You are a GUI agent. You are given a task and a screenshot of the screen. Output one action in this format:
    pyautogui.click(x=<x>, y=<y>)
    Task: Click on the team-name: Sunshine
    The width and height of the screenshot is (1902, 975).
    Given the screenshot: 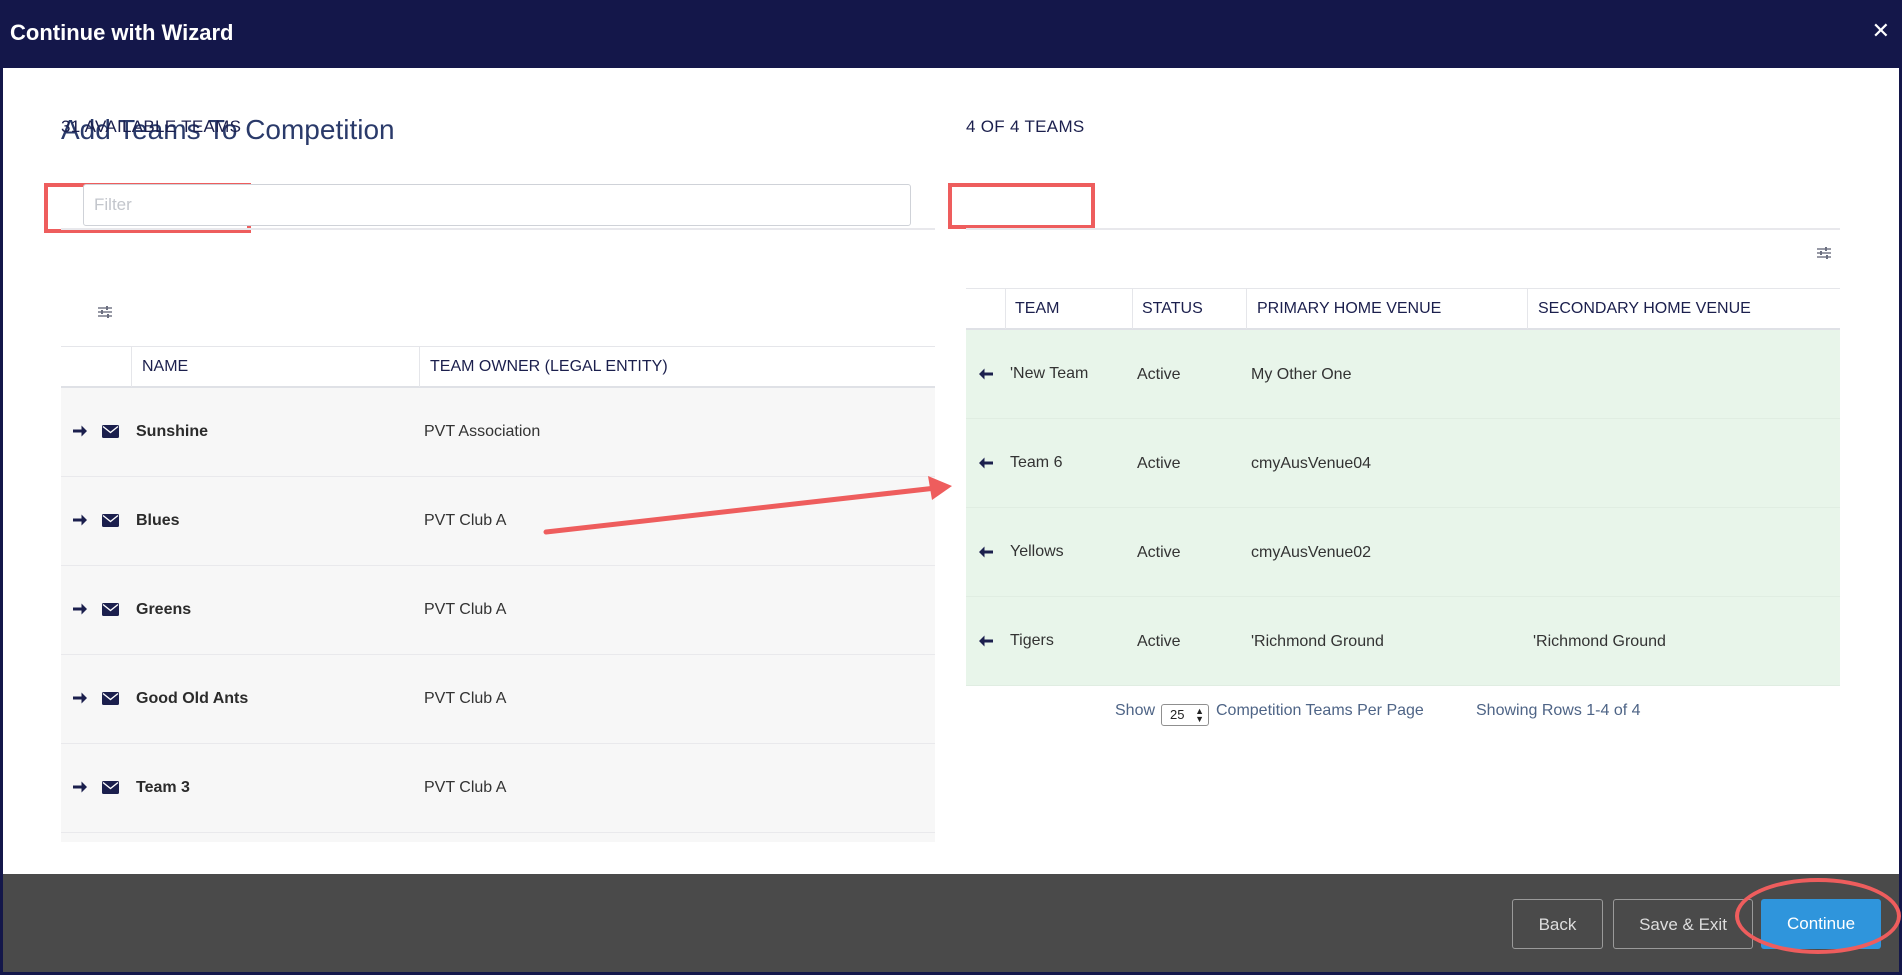 What is the action you would take?
    pyautogui.click(x=172, y=431)
    